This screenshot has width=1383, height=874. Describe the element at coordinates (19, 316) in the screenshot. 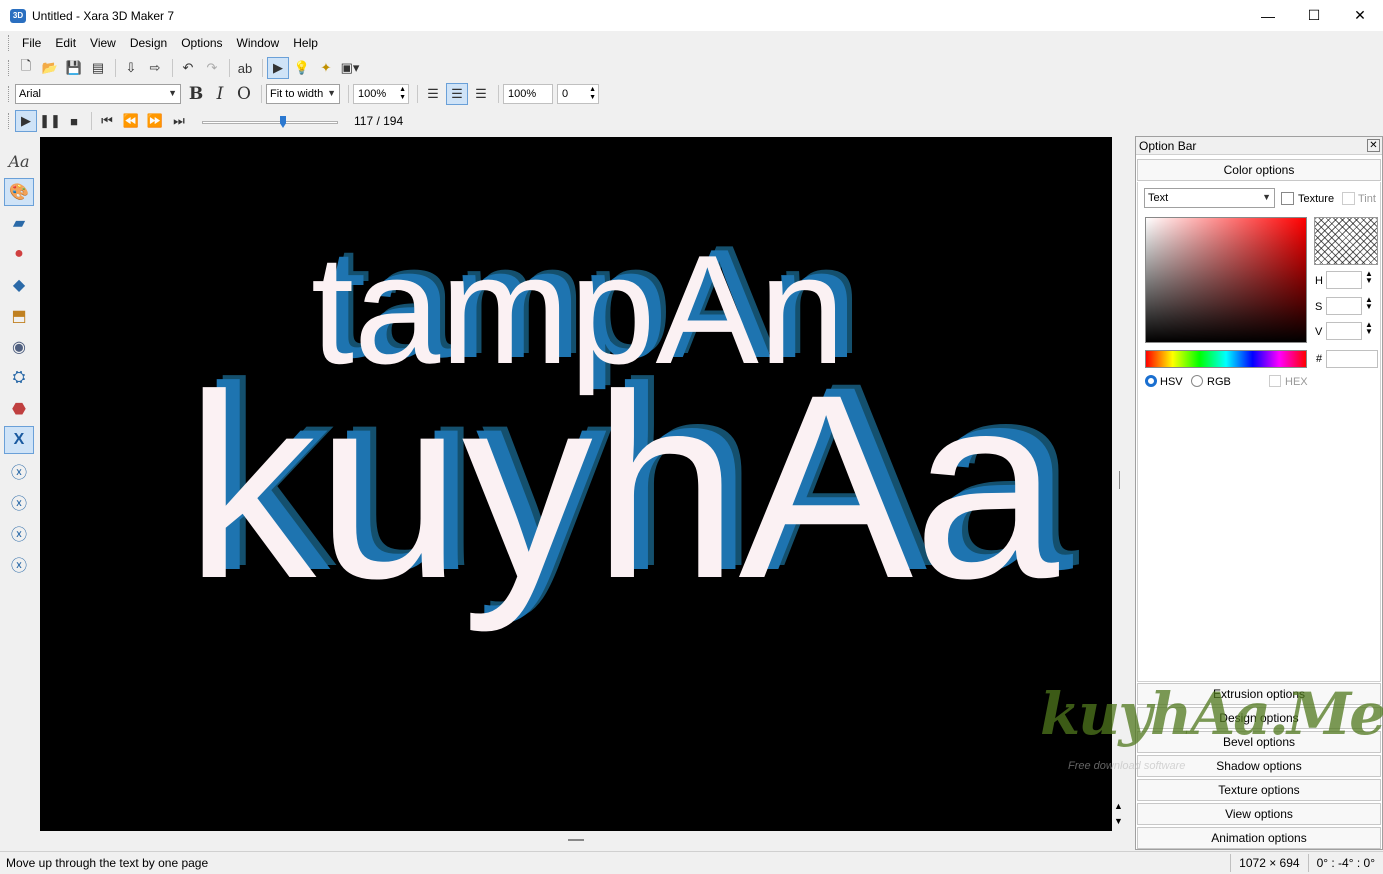

I see `shapes-icon: ⬒` at that location.